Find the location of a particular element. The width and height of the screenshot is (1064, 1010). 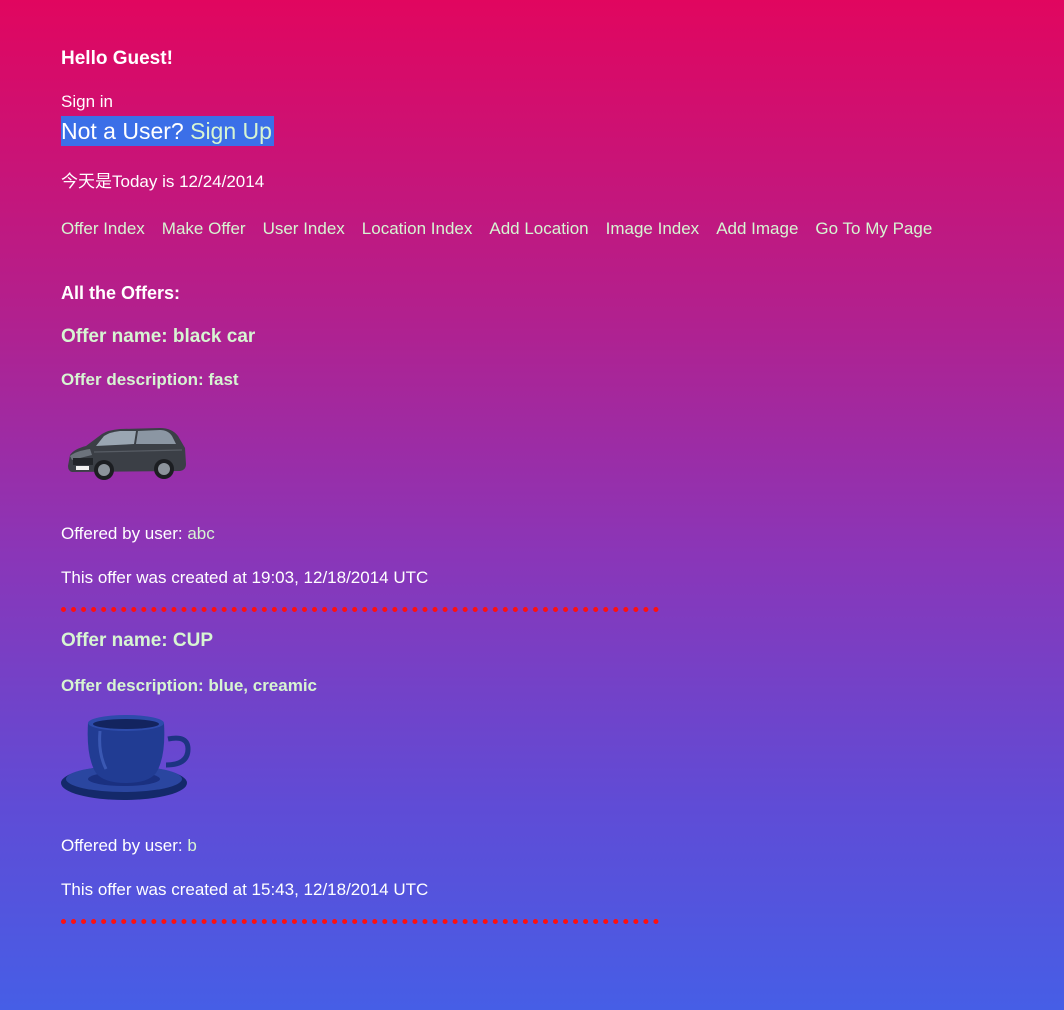

sign-up-link: Sign Up is located at coordinates (231, 131).